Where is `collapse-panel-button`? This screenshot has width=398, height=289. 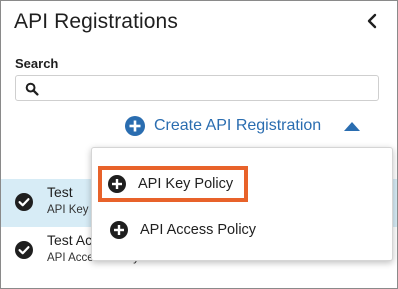 collapse-panel-button is located at coordinates (372, 21).